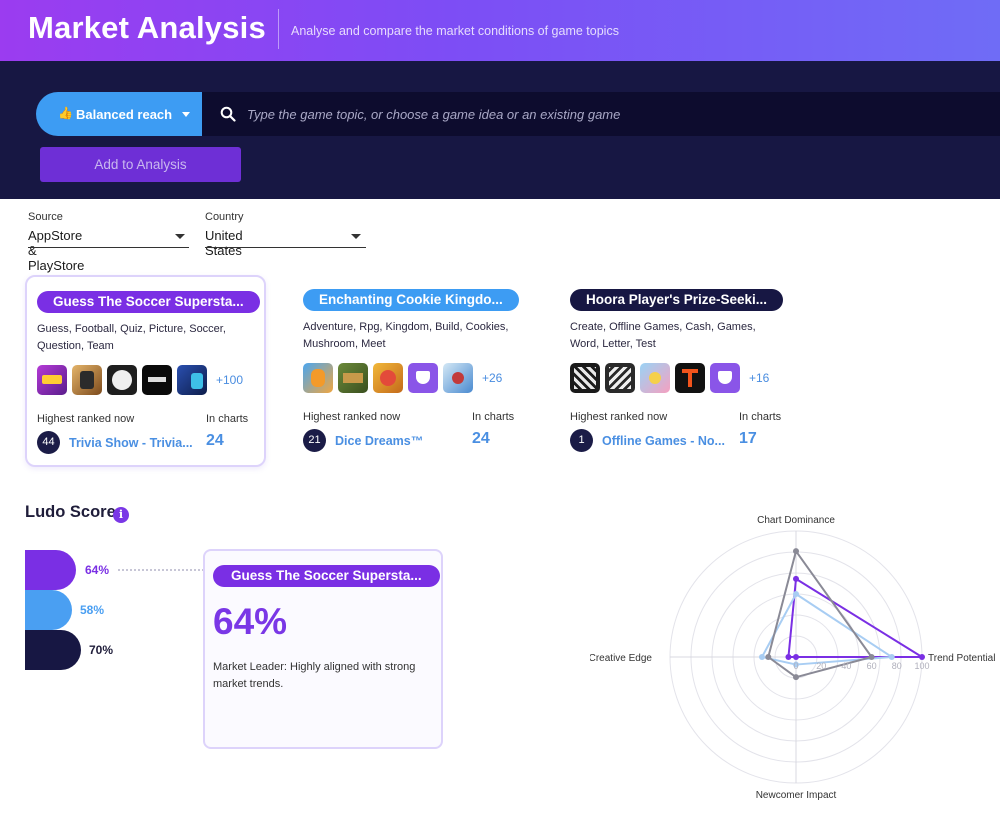  What do you see at coordinates (56, 250) in the screenshot?
I see `source-value: AppStore & PlayStore` at bounding box center [56, 250].